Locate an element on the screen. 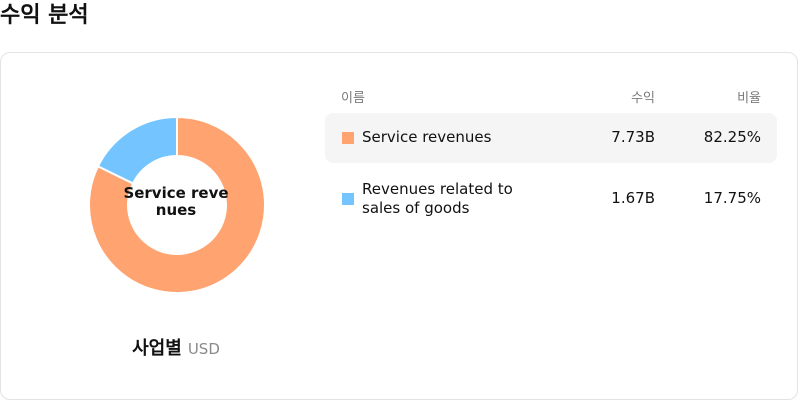  header-share: 비율 is located at coordinates (749, 98).